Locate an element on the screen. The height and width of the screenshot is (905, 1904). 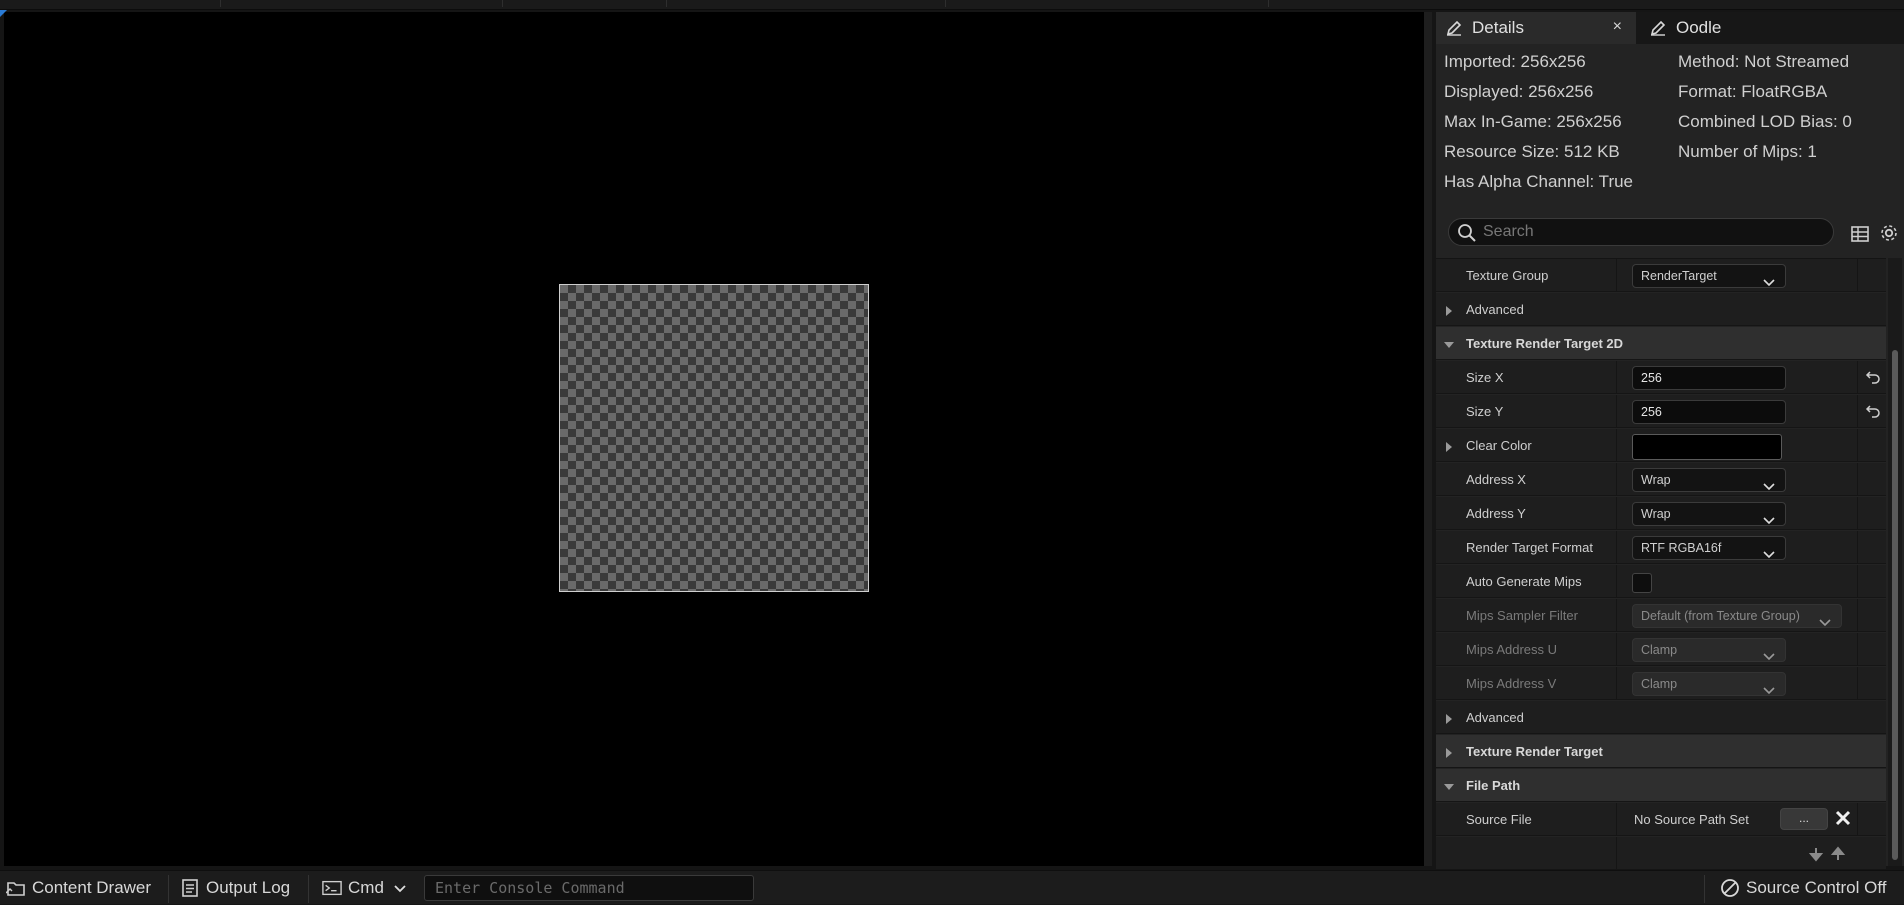
property-label: Auto Generate Mips is located at coordinates (1524, 581).